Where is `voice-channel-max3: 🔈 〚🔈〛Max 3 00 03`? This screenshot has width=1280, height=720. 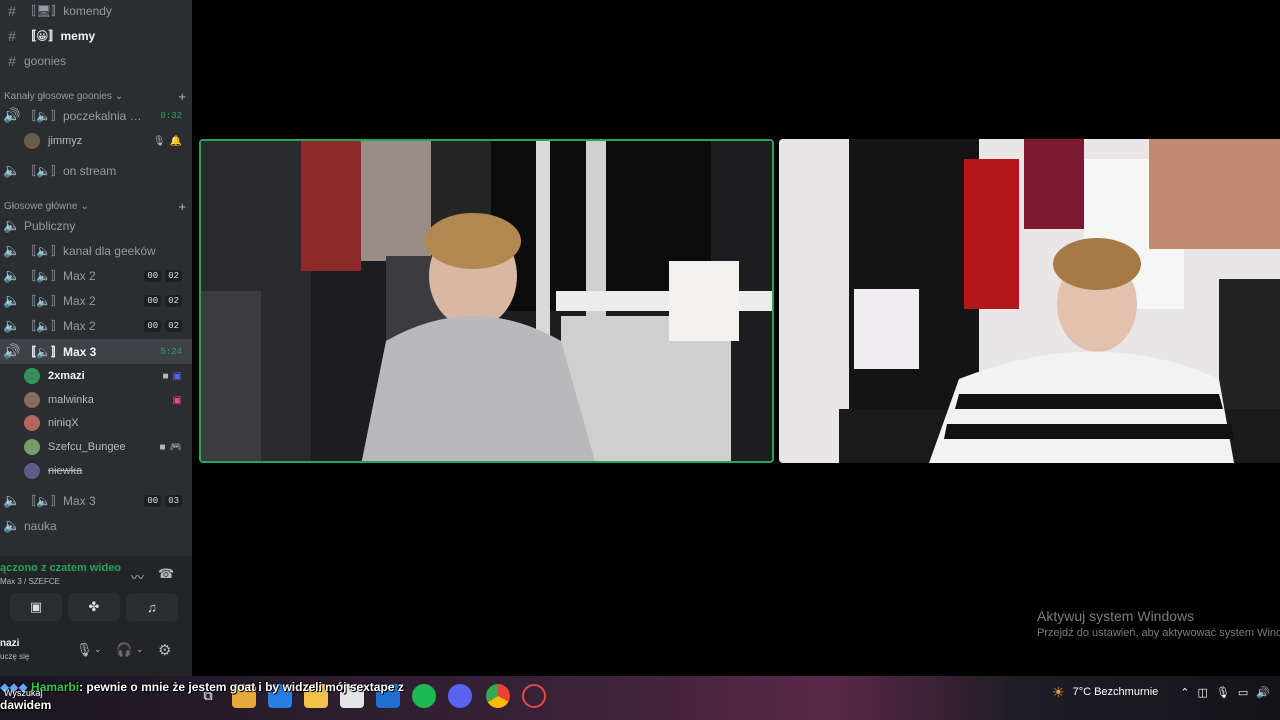
voice-channel-max3: 🔈 〚🔈〛Max 3 00 03 is located at coordinates (96, 500).